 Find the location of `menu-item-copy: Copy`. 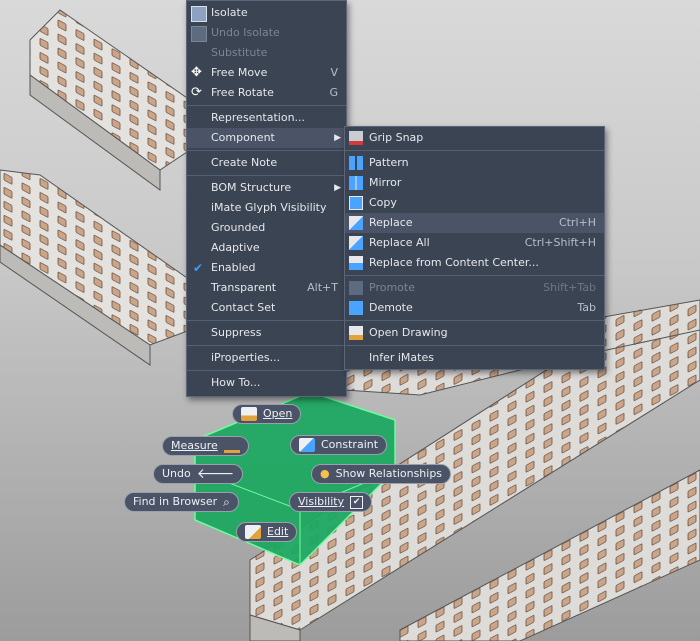

menu-item-copy: Copy is located at coordinates (474, 203).